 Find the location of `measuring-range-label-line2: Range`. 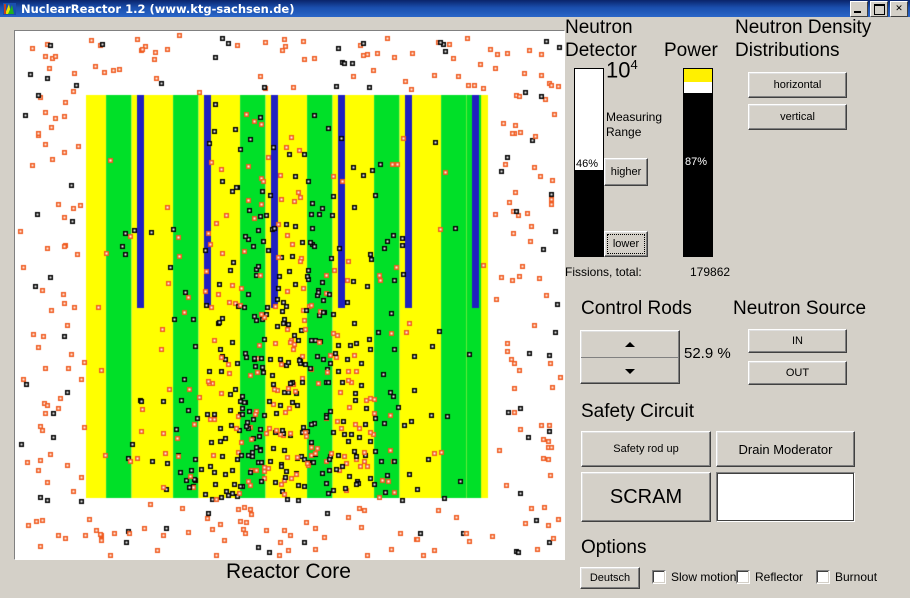

measuring-range-label-line2: Range is located at coordinates (624, 132).